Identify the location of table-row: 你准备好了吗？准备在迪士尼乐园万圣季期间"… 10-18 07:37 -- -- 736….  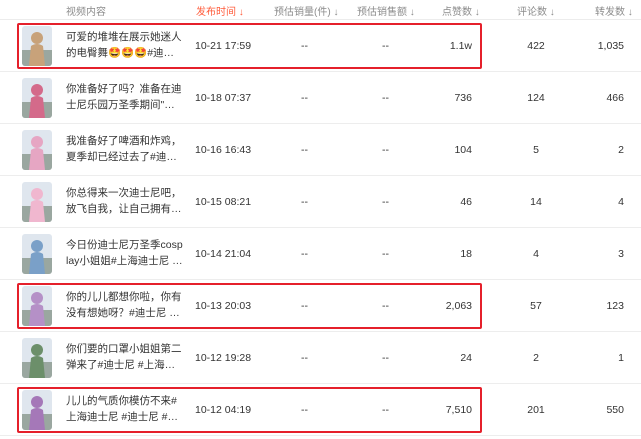
(320, 98).